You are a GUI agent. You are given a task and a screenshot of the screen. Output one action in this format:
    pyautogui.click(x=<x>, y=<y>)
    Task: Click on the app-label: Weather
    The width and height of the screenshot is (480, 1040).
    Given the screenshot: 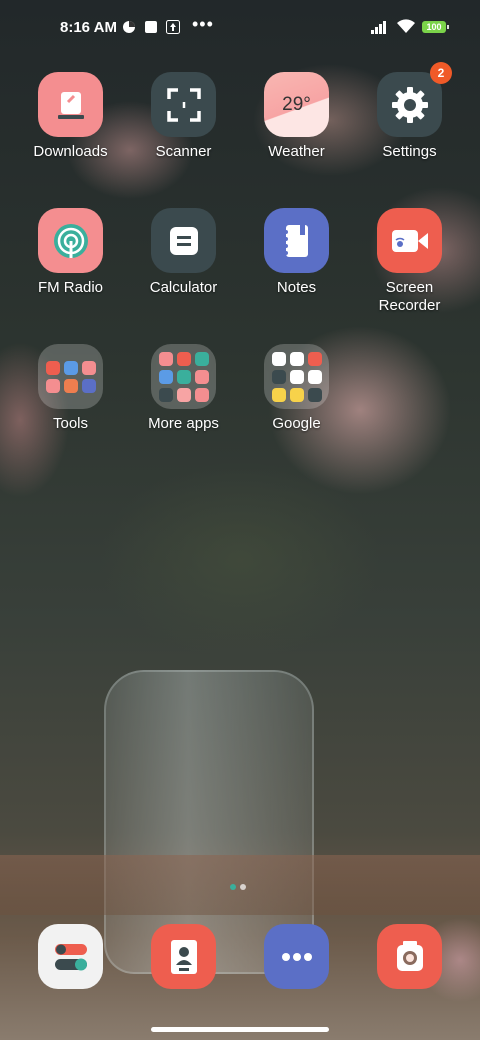 What is the action you would take?
    pyautogui.click(x=296, y=151)
    